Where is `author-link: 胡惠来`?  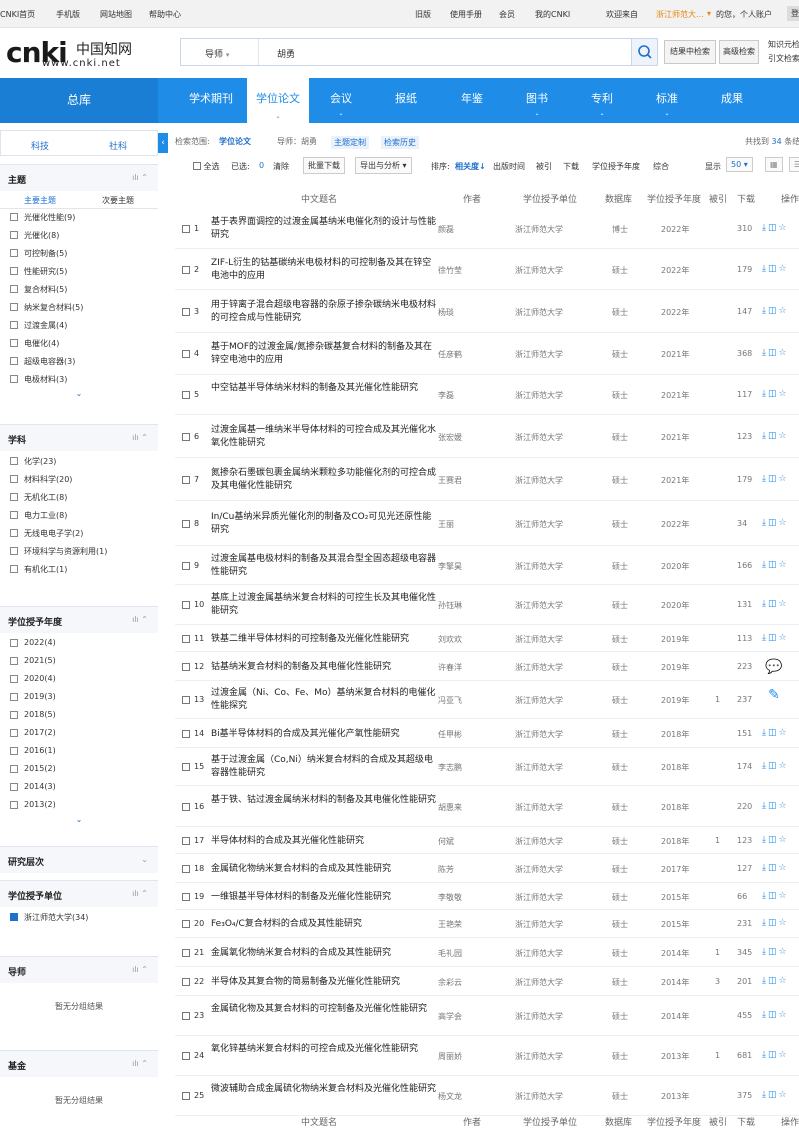
author-link: 胡惠来 is located at coordinates (450, 807).